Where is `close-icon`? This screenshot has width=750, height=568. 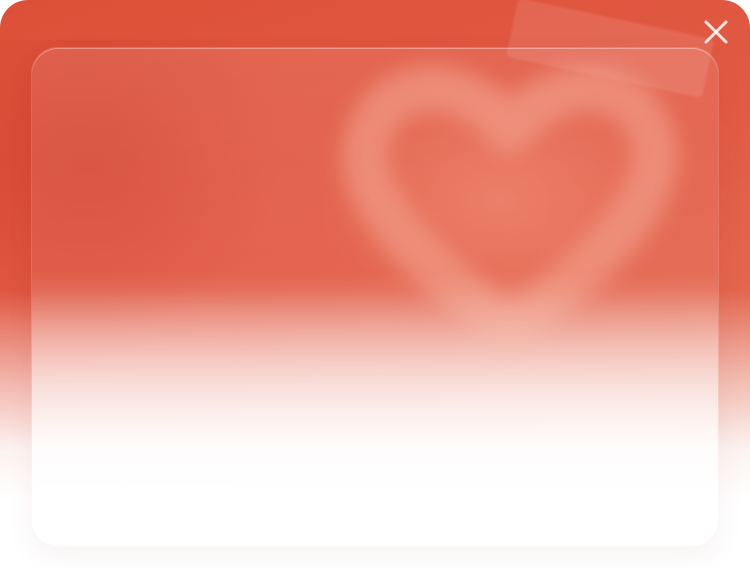
close-icon is located at coordinates (716, 32).